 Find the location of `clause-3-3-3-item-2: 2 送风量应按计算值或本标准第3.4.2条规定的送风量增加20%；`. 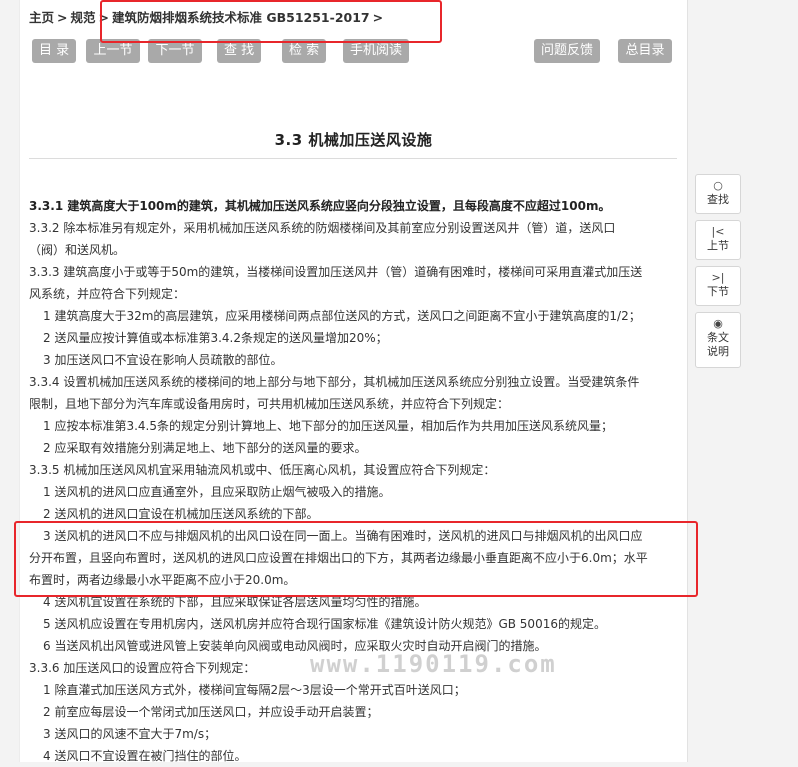

clause-3-3-3-item-2: 2 送风量应按计算值或本标准第3.4.2条规定的送风量增加20%； is located at coordinates (215, 338).